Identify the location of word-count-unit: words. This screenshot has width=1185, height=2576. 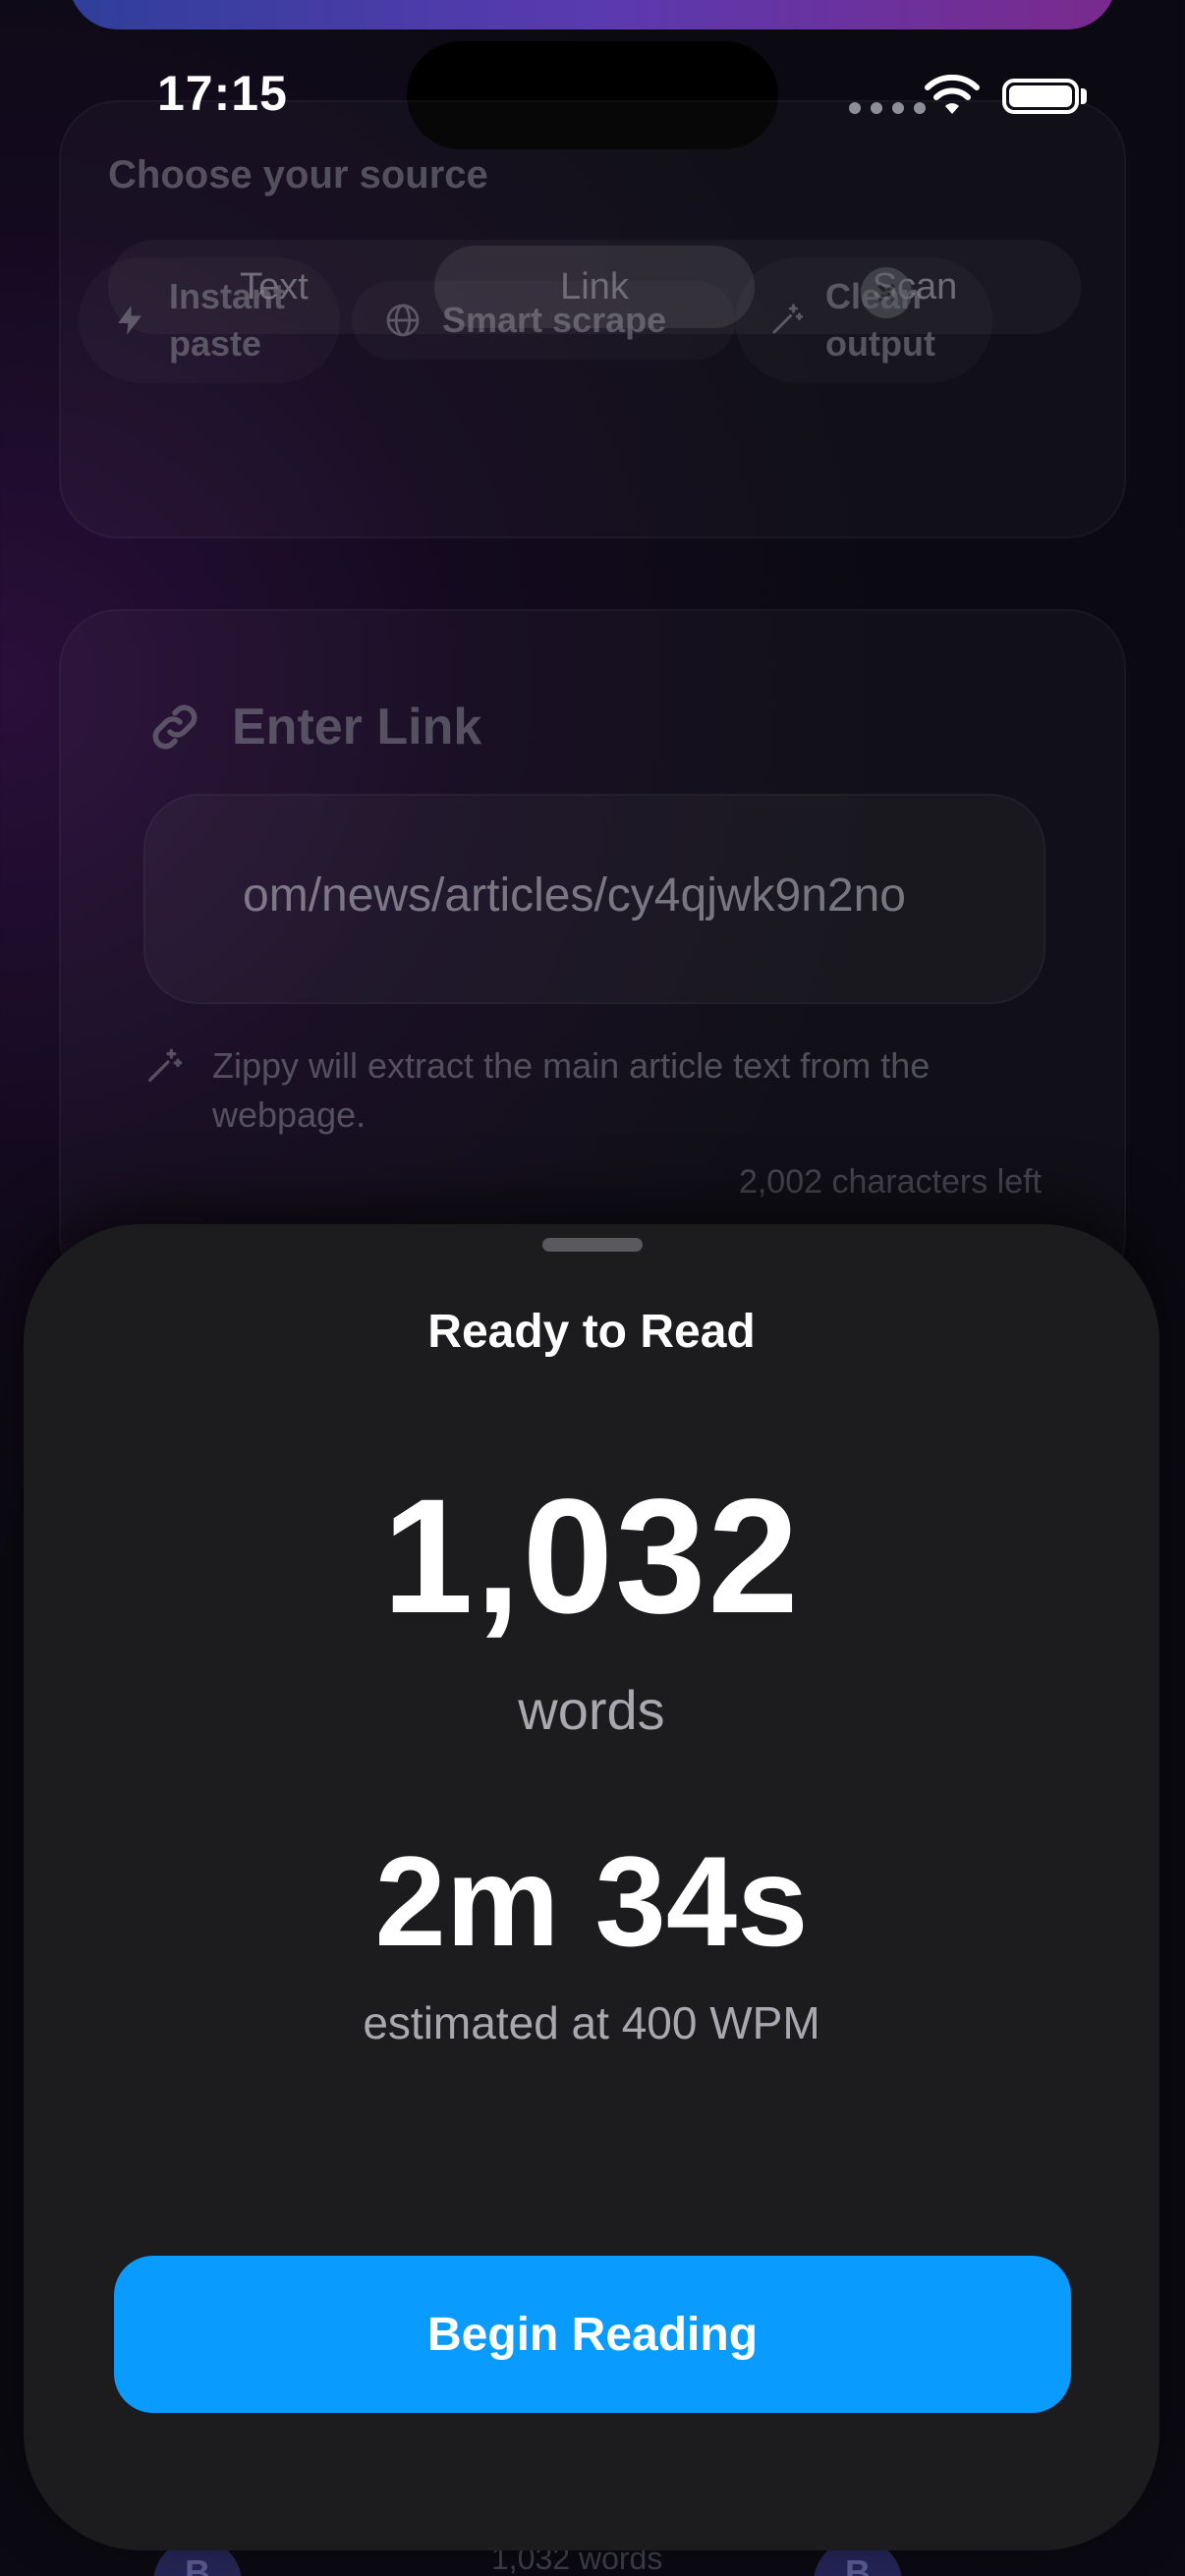
(592, 1710).